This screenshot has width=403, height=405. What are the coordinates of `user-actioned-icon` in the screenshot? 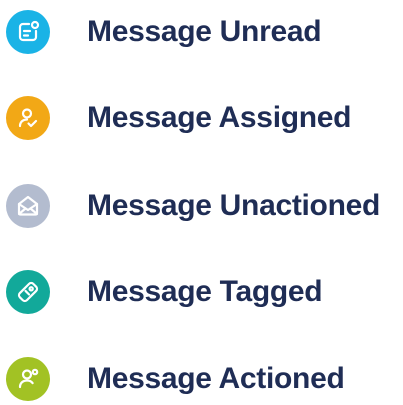 It's located at (28, 379).